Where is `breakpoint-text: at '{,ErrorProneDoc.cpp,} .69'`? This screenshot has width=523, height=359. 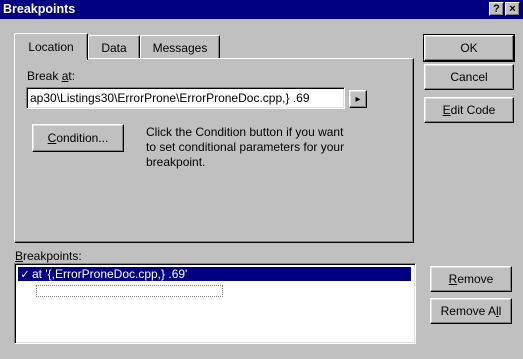
breakpoint-text: at '{,ErrorProneDoc.cpp,} .69' is located at coordinates (110, 274).